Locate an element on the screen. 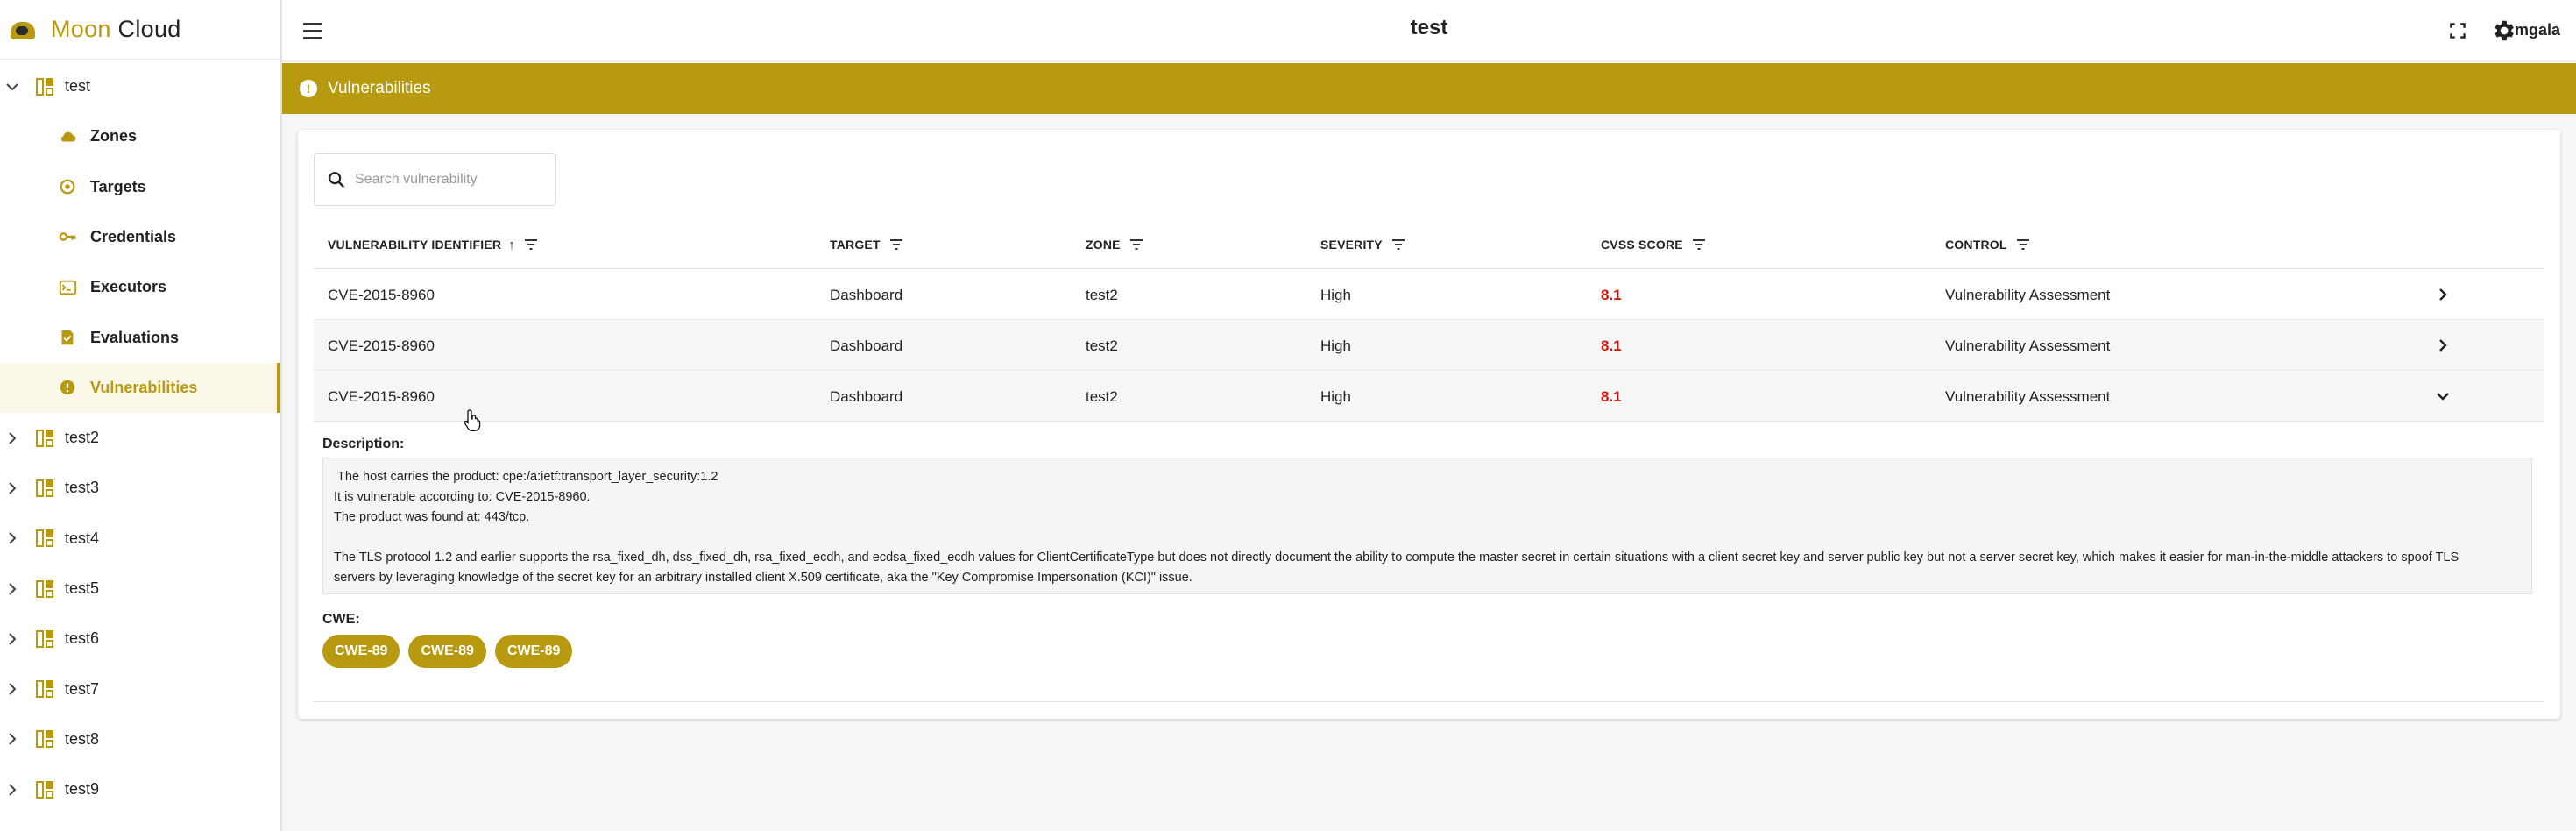  sidebar-project-label: test8 is located at coordinates (82, 738).